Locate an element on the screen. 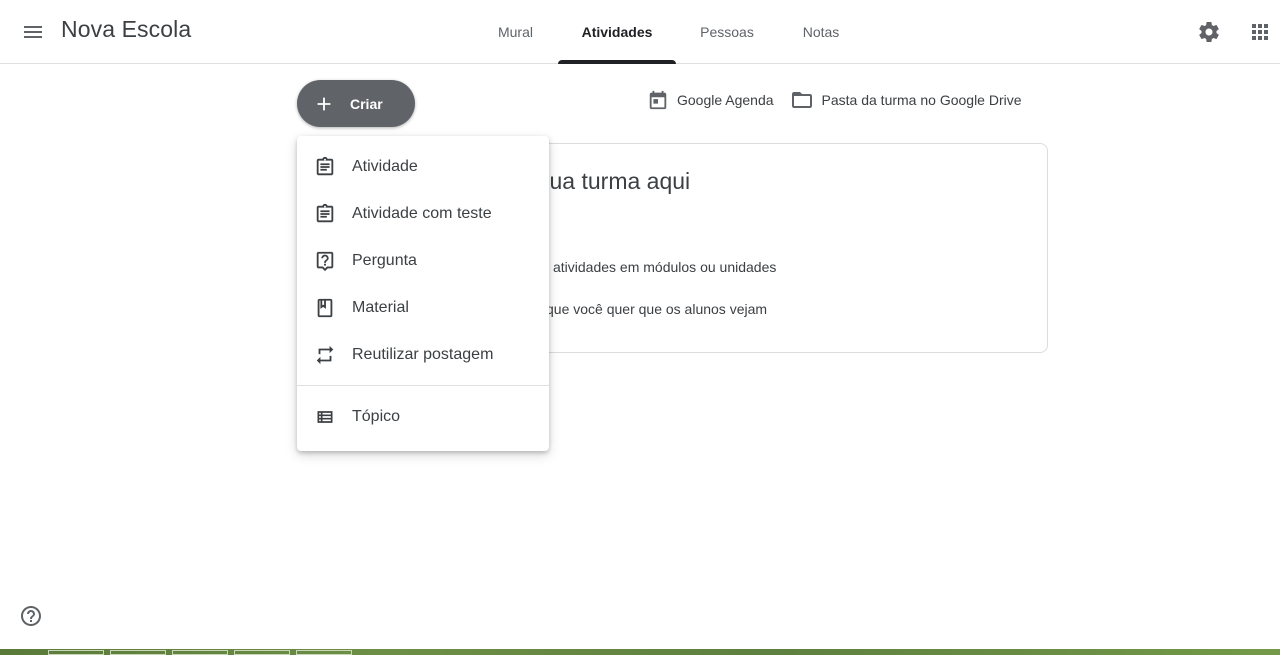  menu-item-reuse-post: Reutilizar postagem is located at coordinates (423, 354).